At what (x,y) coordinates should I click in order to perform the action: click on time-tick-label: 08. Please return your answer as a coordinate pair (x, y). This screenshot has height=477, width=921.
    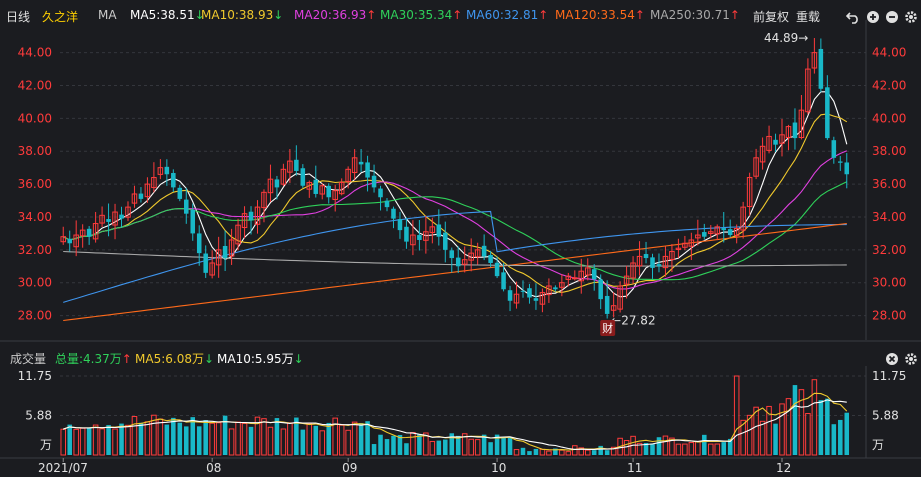
    Looking at the image, I should click on (213, 468).